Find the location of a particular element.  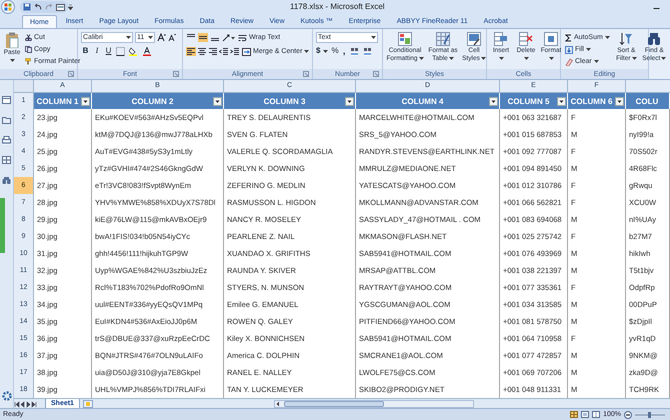

comma-button: , is located at coordinates (344, 51).